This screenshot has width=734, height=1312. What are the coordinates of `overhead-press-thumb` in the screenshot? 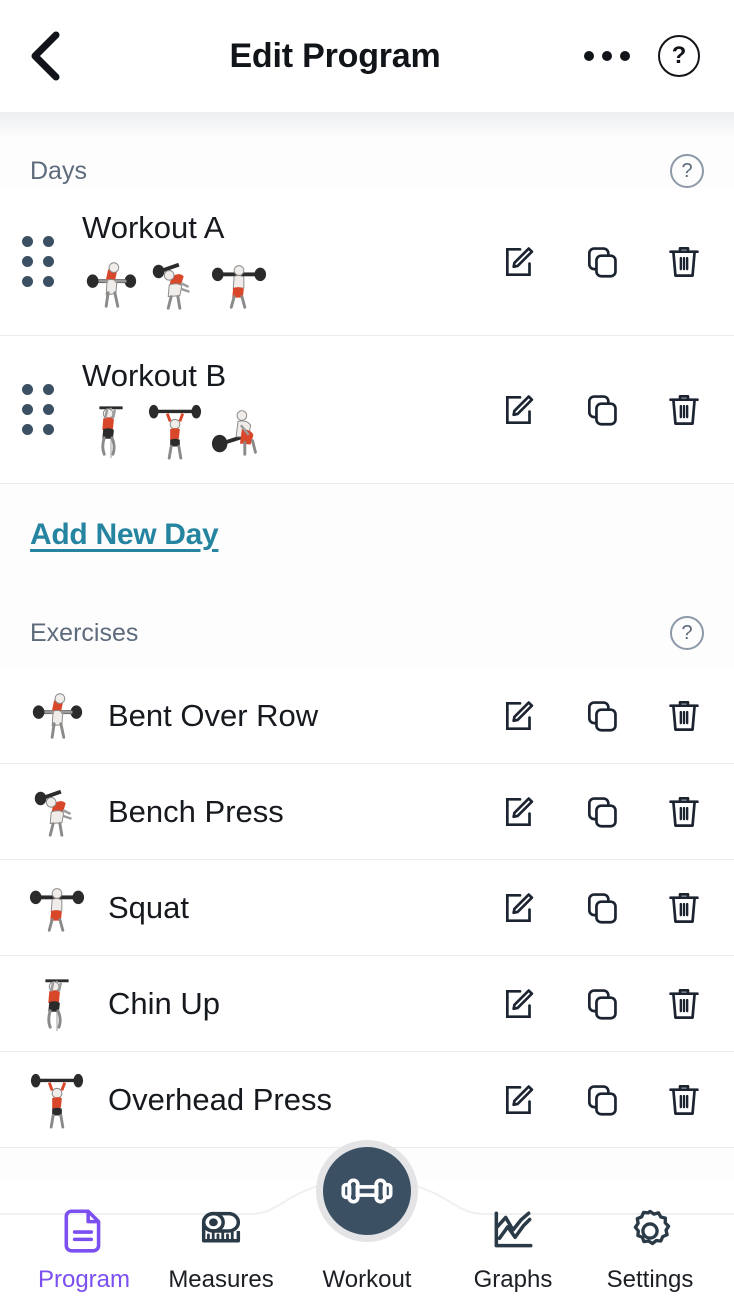 It's located at (57, 1101).